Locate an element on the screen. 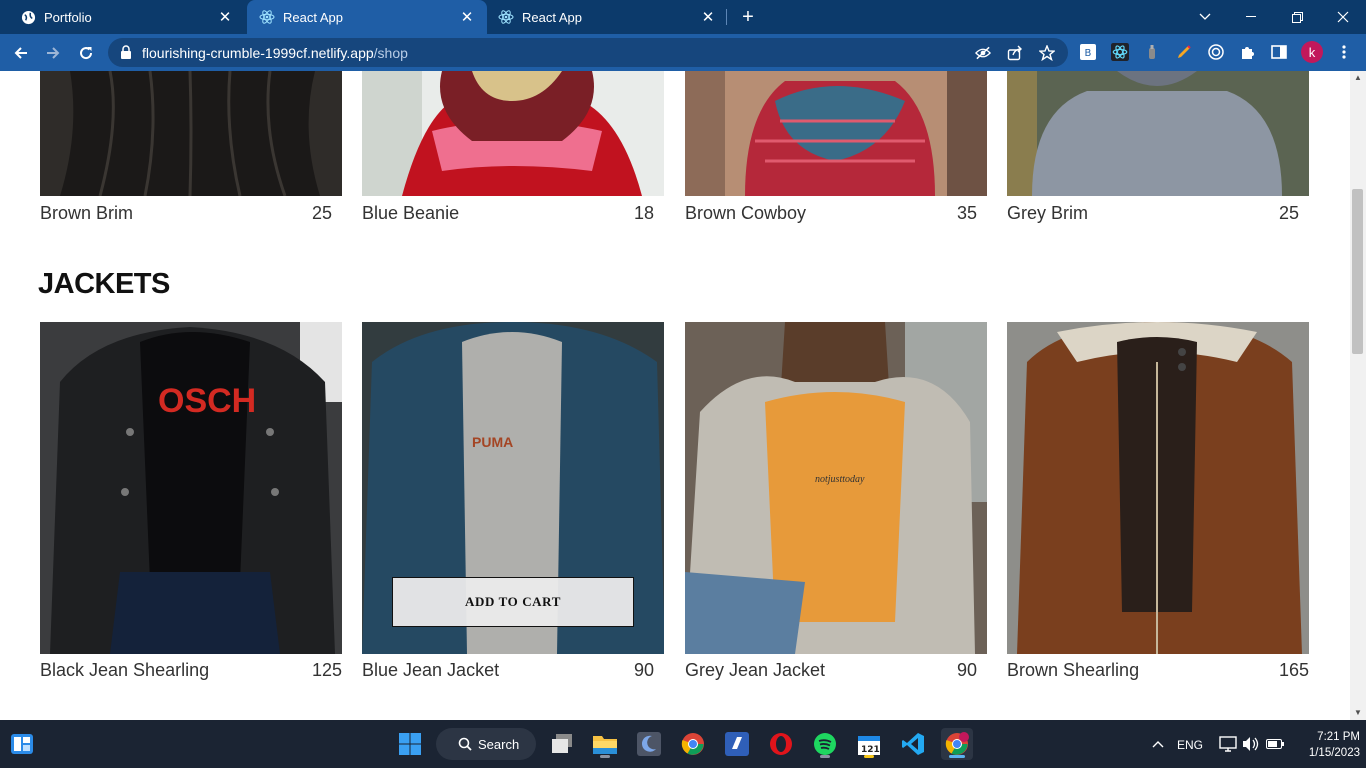 This screenshot has width=1366, height=768. tab-react-app-active: React App ✕ is located at coordinates (367, 17).